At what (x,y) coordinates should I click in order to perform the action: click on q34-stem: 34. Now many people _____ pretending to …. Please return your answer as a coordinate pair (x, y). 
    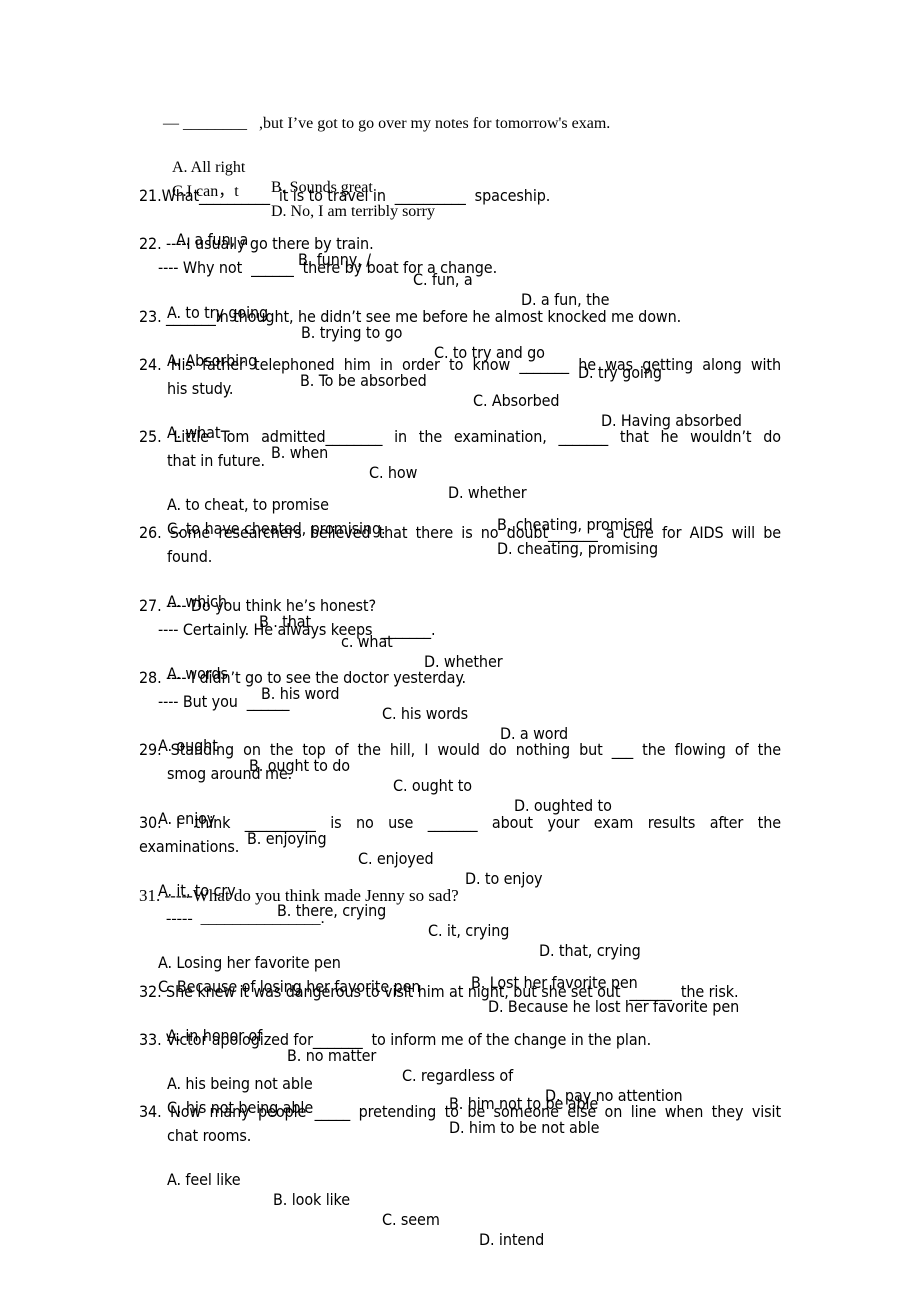
    Looking at the image, I should click on (460, 1111).